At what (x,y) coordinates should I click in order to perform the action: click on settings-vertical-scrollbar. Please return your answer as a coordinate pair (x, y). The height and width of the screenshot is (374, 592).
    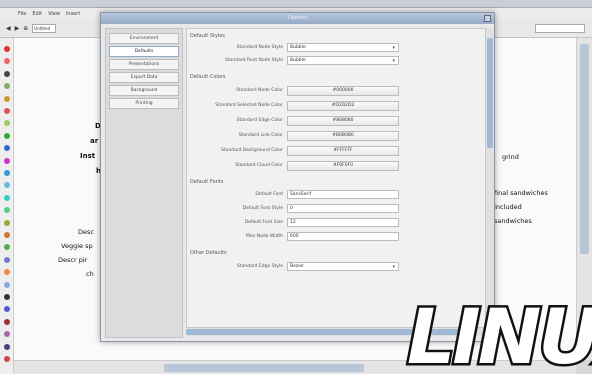
    Looking at the image, I should click on (490, 178).